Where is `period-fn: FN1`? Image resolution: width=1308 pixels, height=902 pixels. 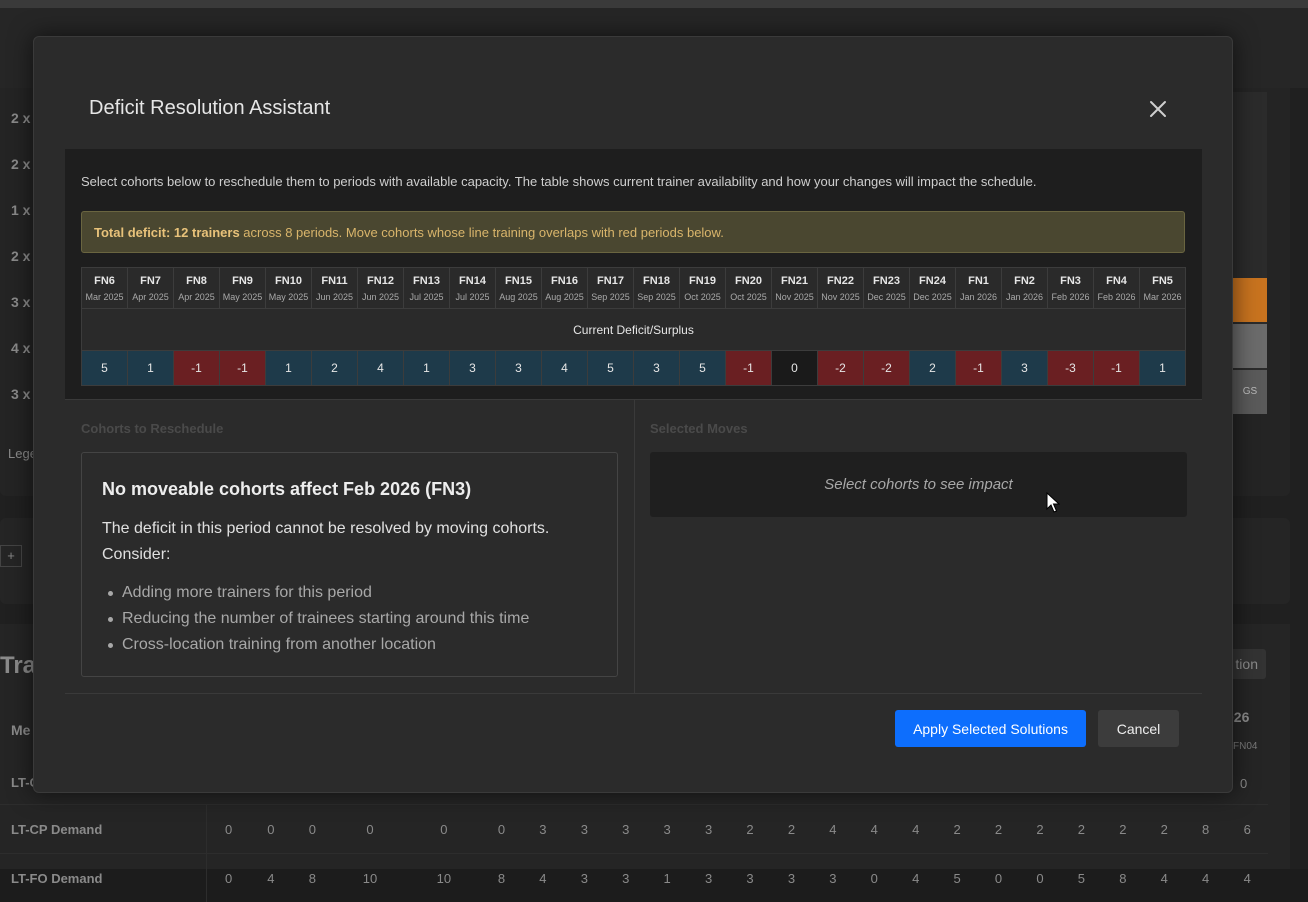
period-fn: FN1 is located at coordinates (978, 281).